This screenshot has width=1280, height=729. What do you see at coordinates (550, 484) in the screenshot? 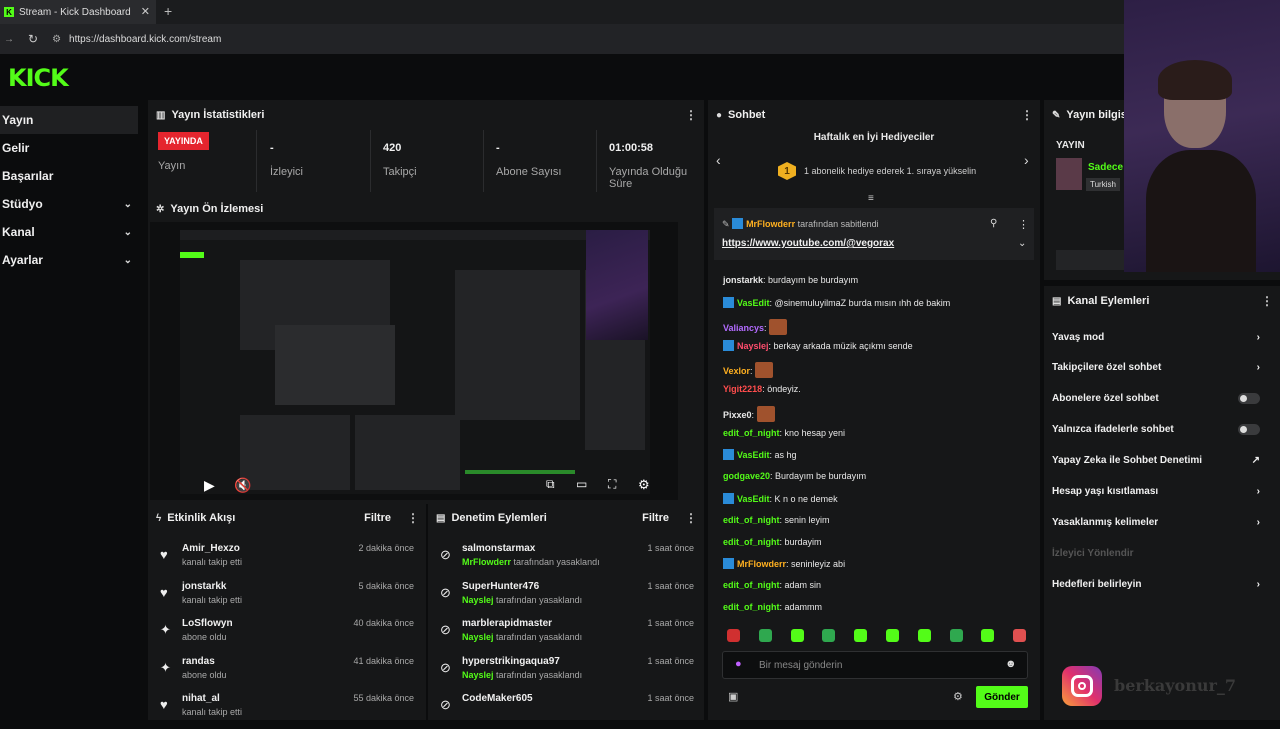
I see `pip-icon: ⧉` at bounding box center [550, 484].